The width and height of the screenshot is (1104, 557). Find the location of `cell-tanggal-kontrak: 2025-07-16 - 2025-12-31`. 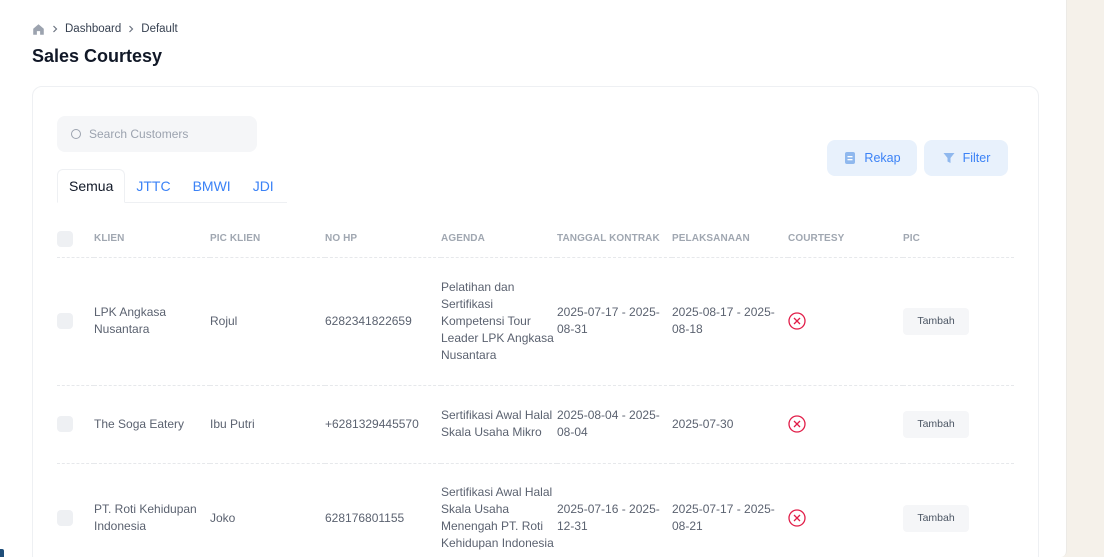

cell-tanggal-kontrak: 2025-07-16 - 2025-12-31 is located at coordinates (614, 510).